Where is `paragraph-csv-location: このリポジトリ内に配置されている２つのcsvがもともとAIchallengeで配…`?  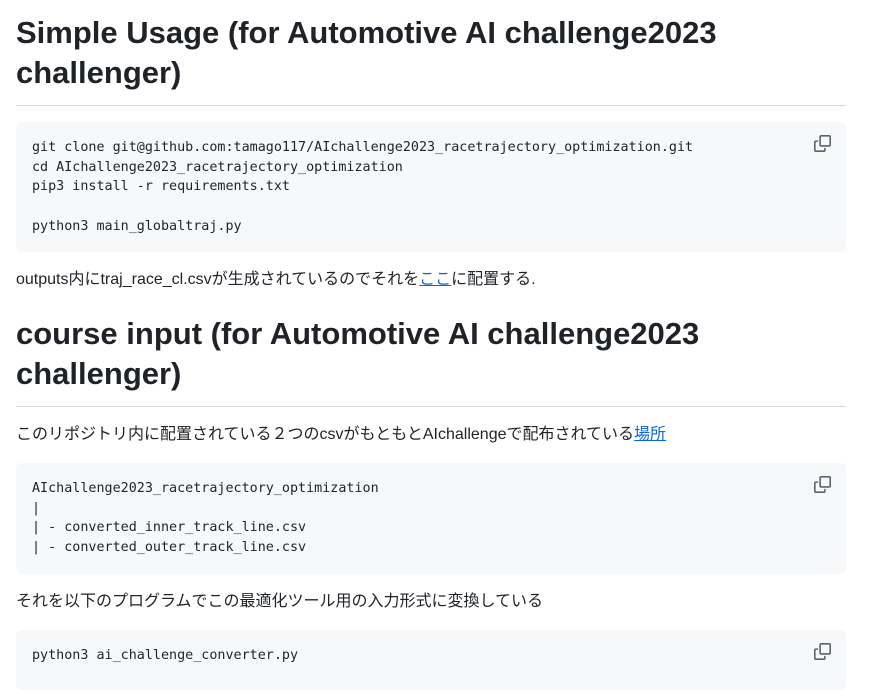 paragraph-csv-location: このリポジトリ内に配置されている２つのcsvがもともとAIchallengeで配… is located at coordinates (431, 435).